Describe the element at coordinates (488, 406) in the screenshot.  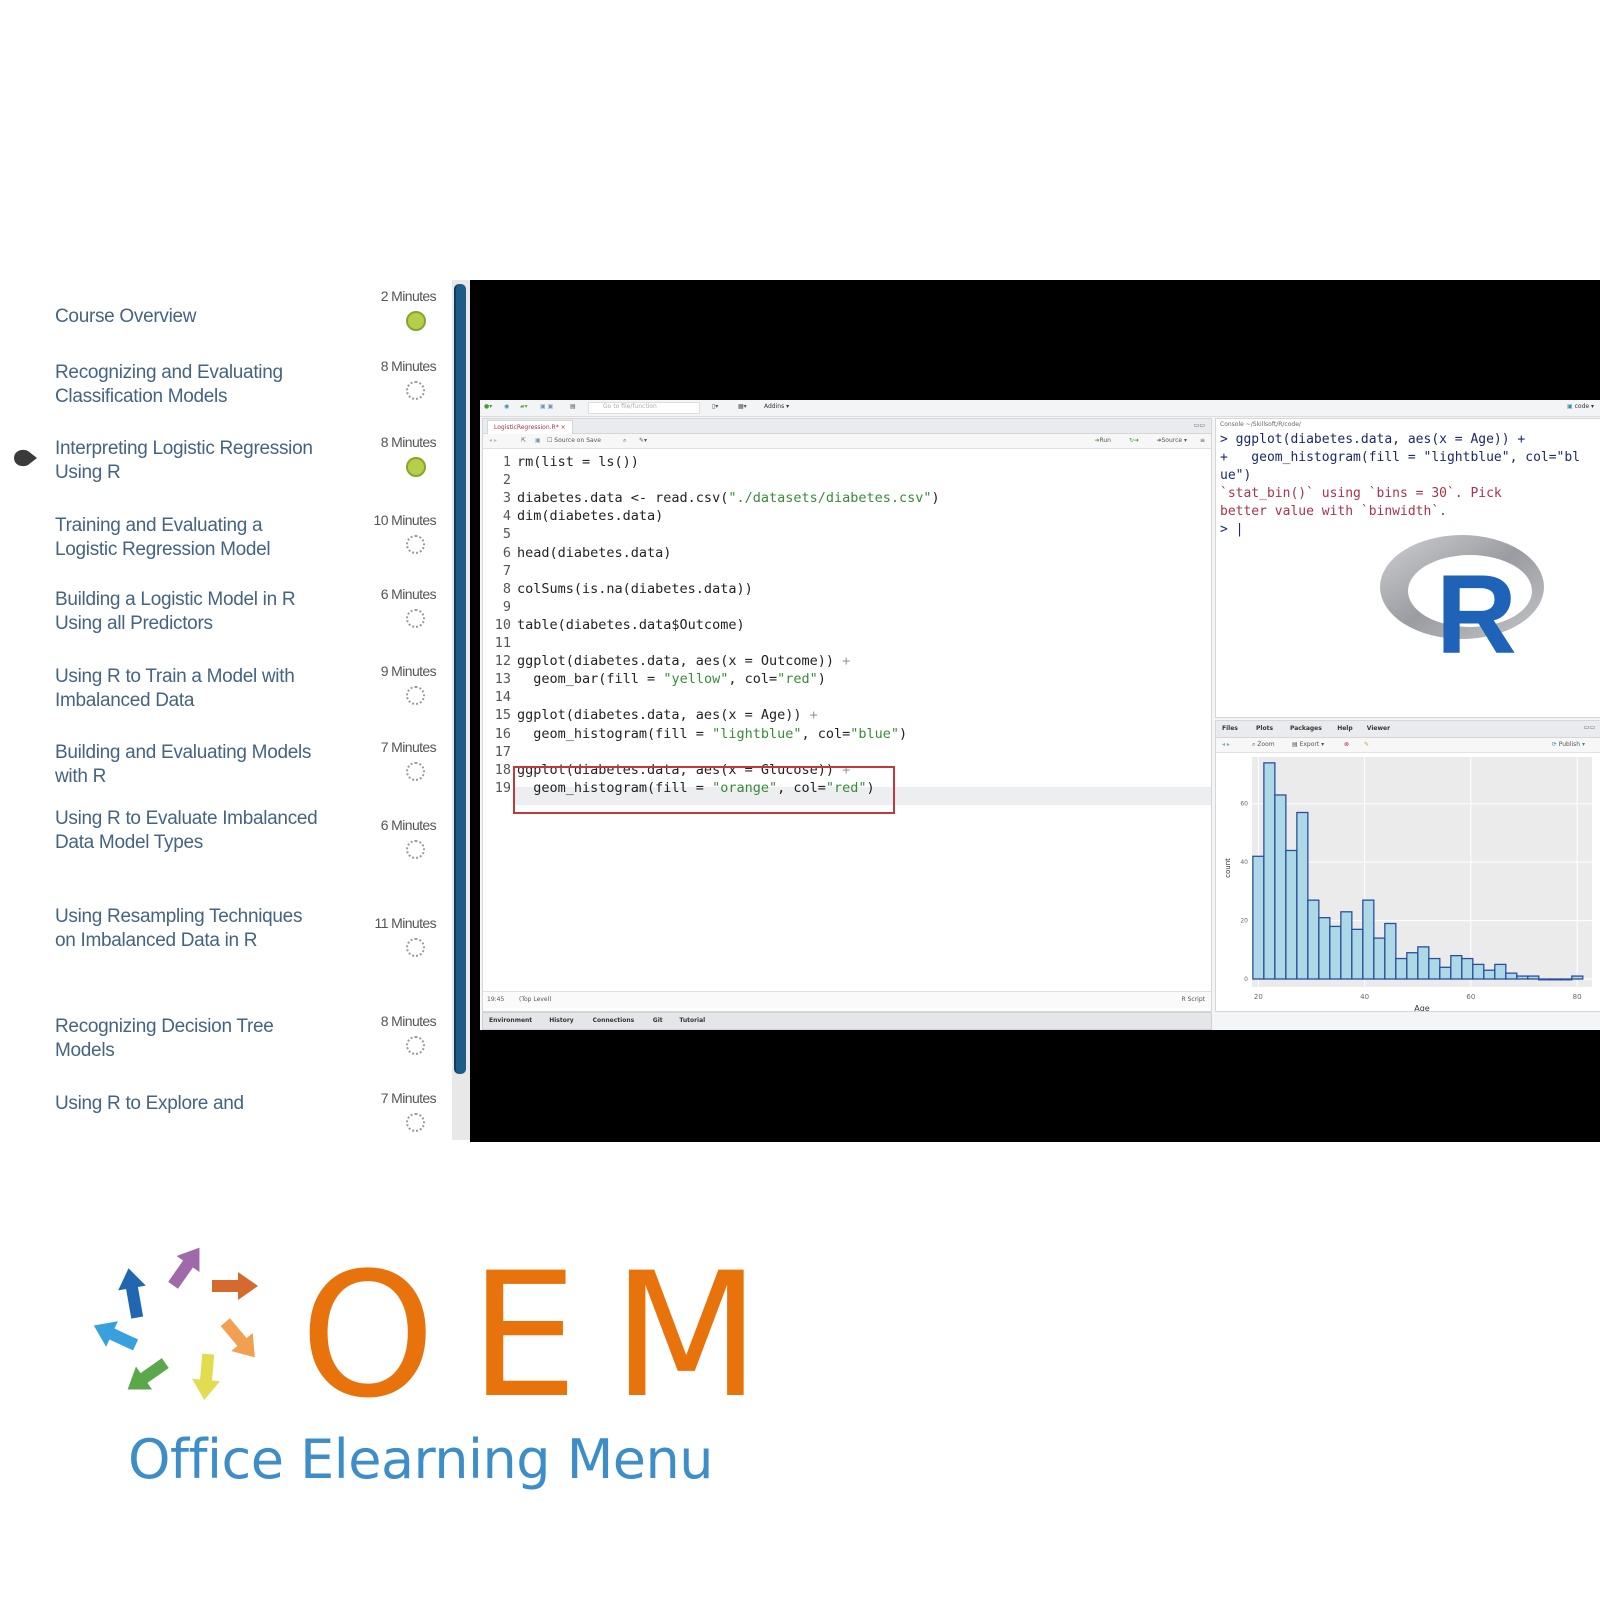
I see `new-file-icon: ●▾` at that location.